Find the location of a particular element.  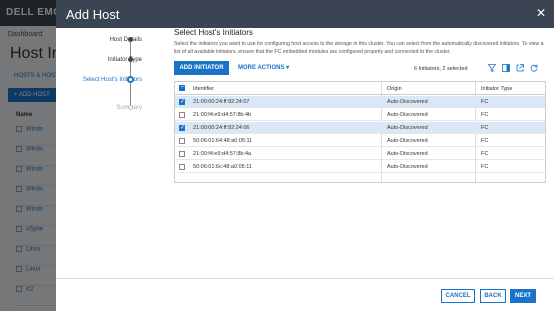

identifier-cell: 21:00:00:24:ff:92:24:07 is located at coordinates (221, 102).